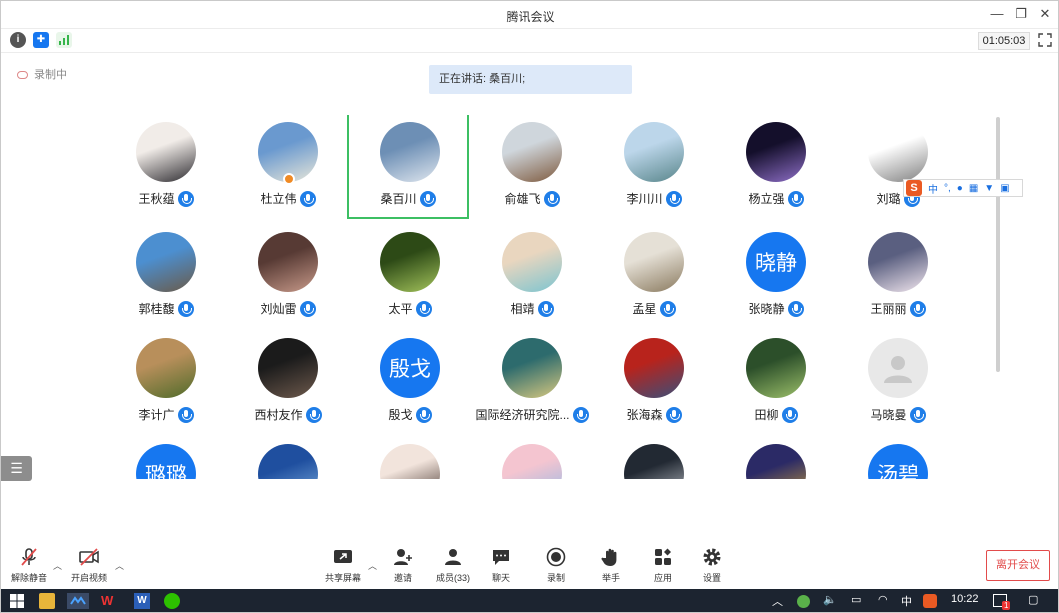 This screenshot has width=1059, height=613. Describe the element at coordinates (654, 414) in the screenshot. I see `participant-name-row: 张海森` at that location.